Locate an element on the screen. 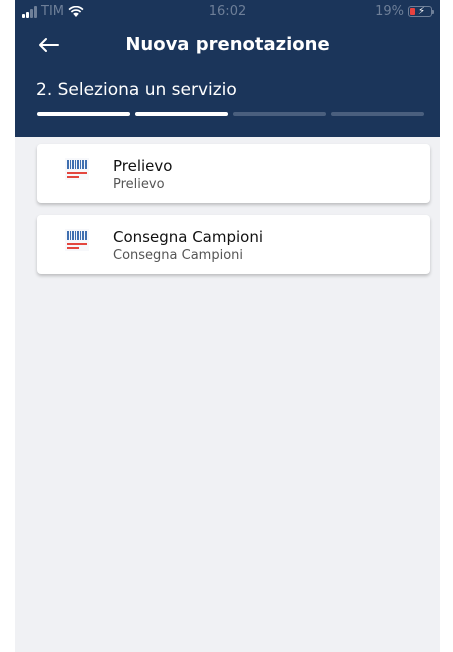 The image size is (453, 652). service-card-consegna-campioni: Consegna Campioni Consegna Campioni is located at coordinates (233, 244).